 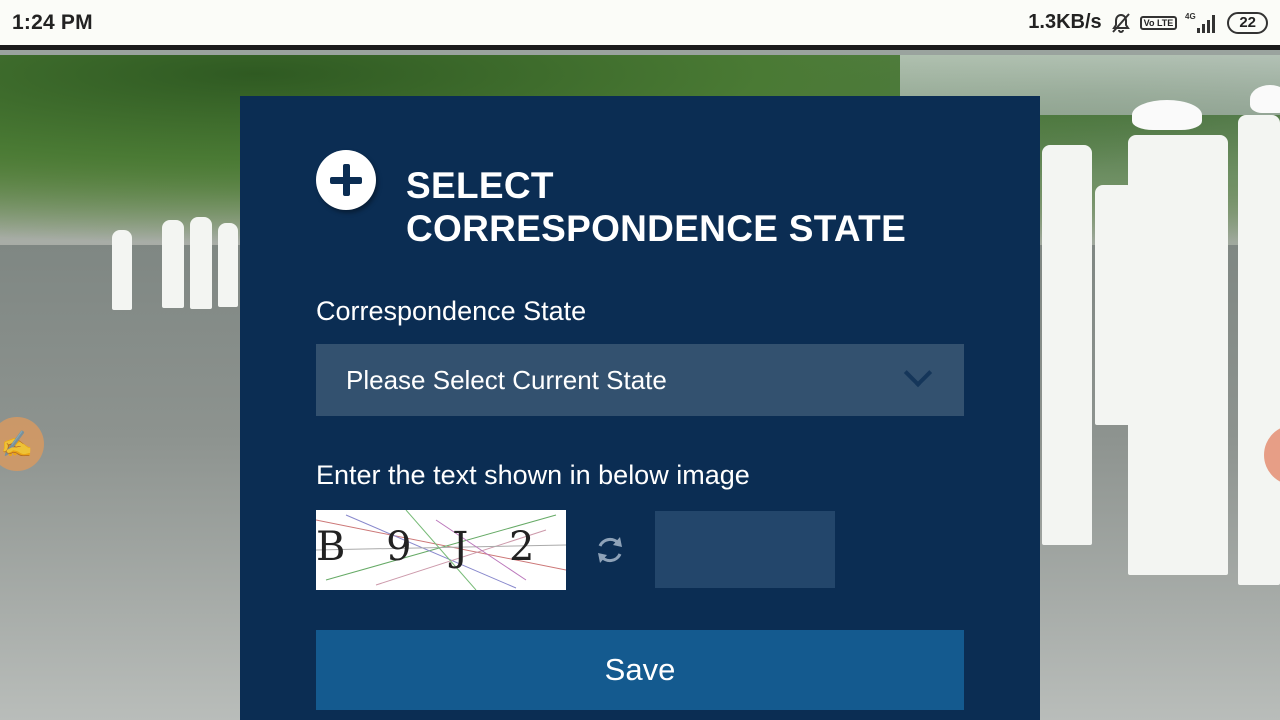 What do you see at coordinates (533, 475) in the screenshot?
I see `captcha-label: Enter the text shown in below image` at bounding box center [533, 475].